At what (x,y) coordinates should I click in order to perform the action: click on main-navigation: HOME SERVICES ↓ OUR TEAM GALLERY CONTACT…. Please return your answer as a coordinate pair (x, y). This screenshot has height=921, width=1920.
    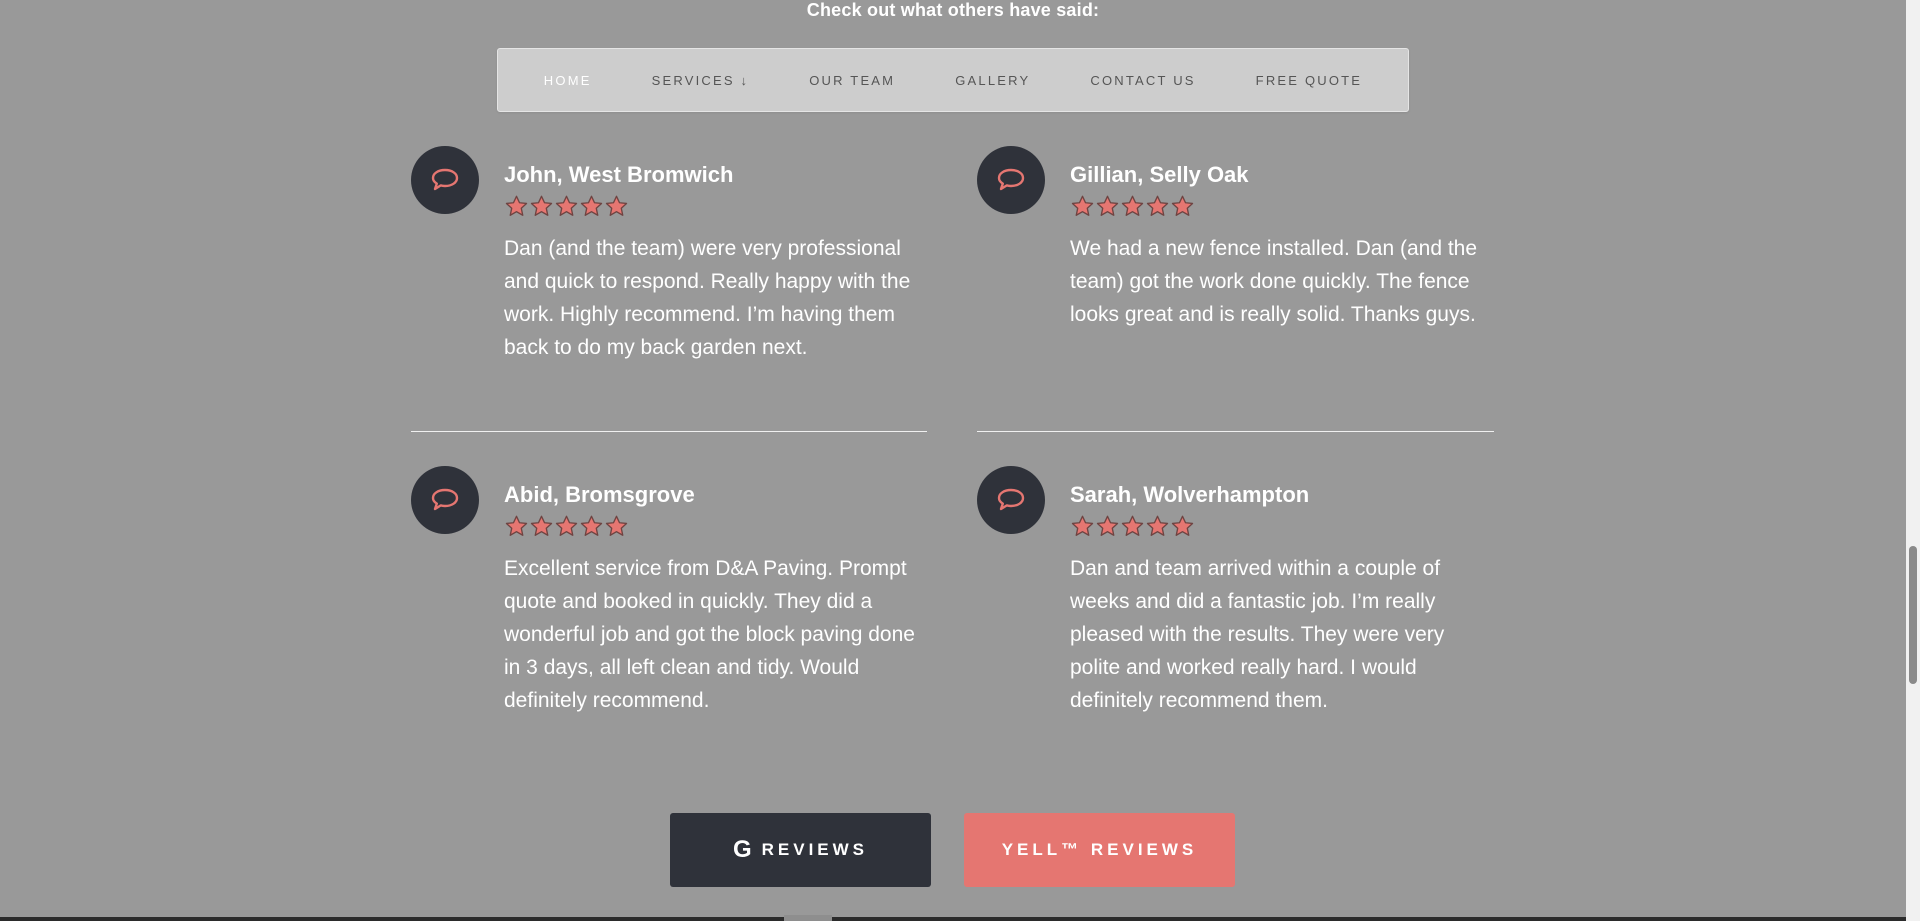
    Looking at the image, I should click on (953, 80).